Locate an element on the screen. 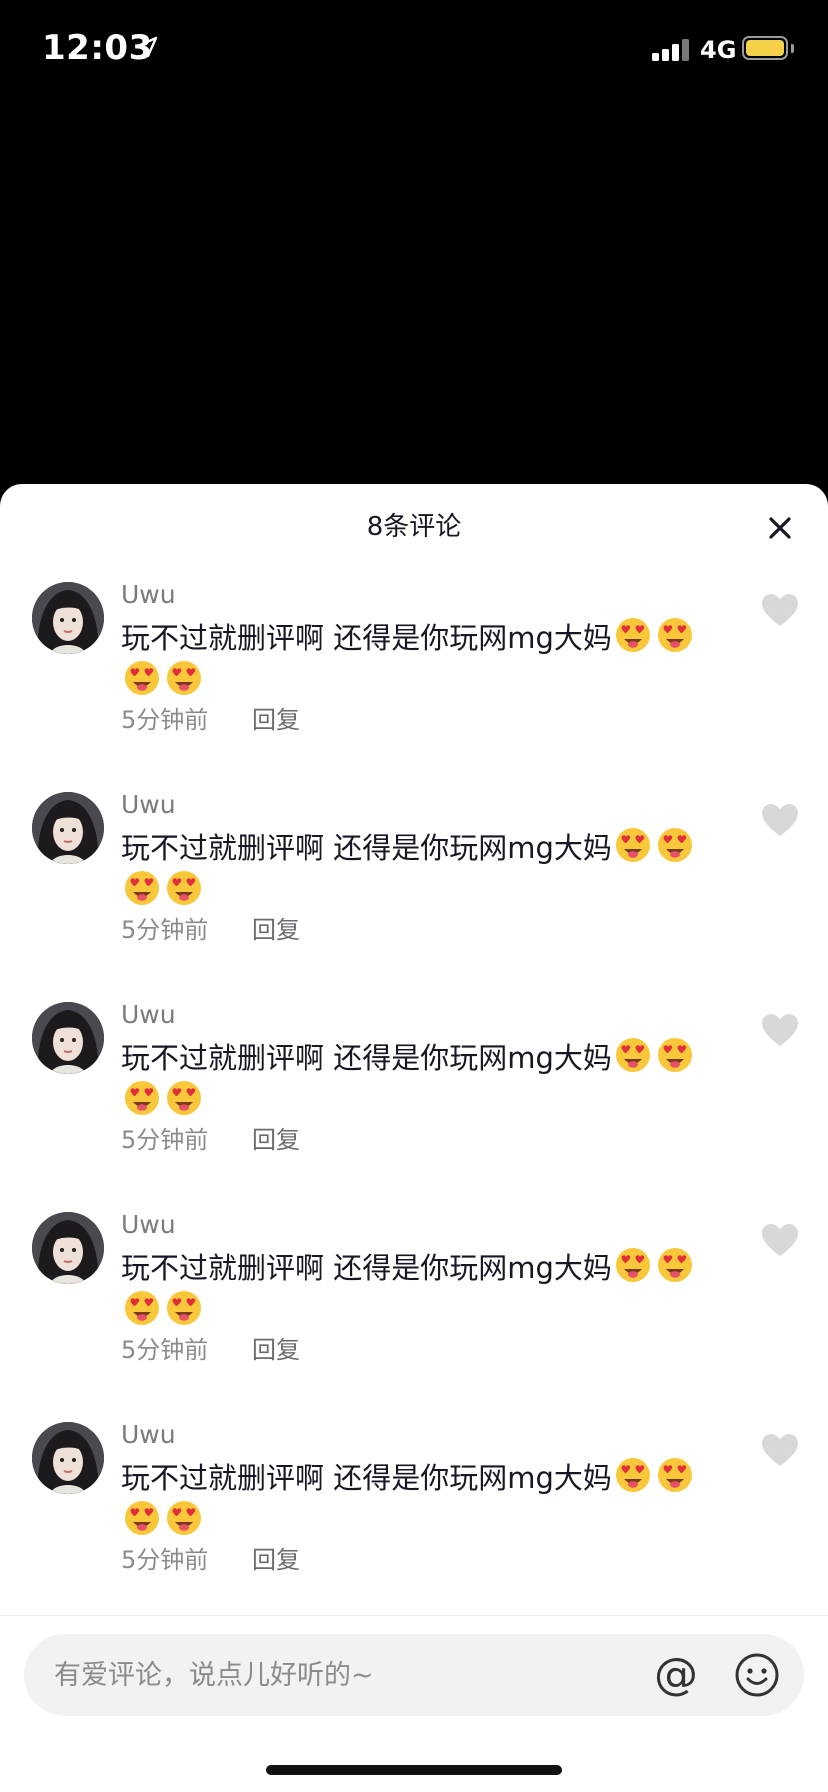 This screenshot has height=1792, width=828. battery-icon is located at coordinates (765, 48).